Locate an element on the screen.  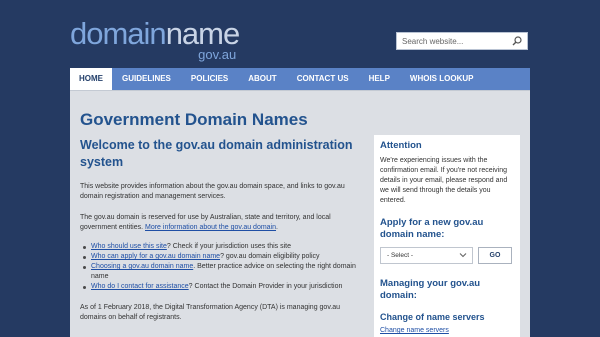
attention-title: Attention is located at coordinates (401, 145).